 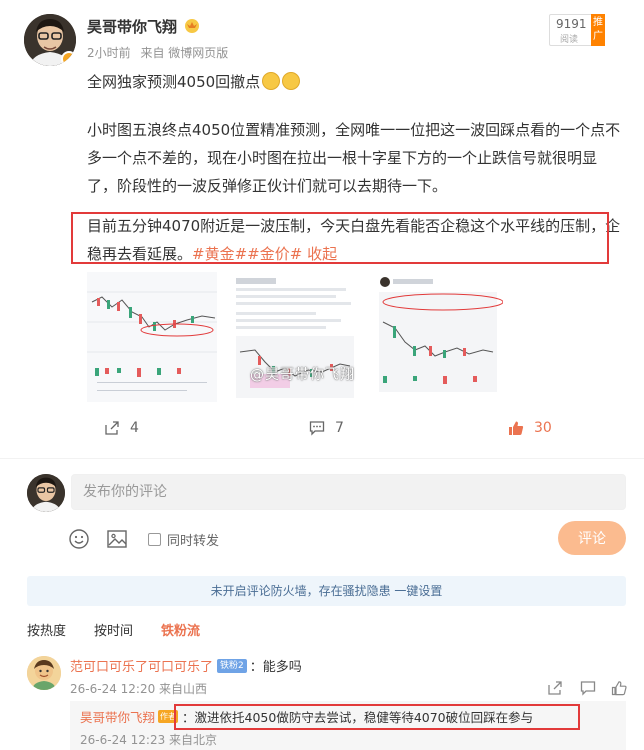 I want to click on share-count: 4, so click(x=134, y=428).